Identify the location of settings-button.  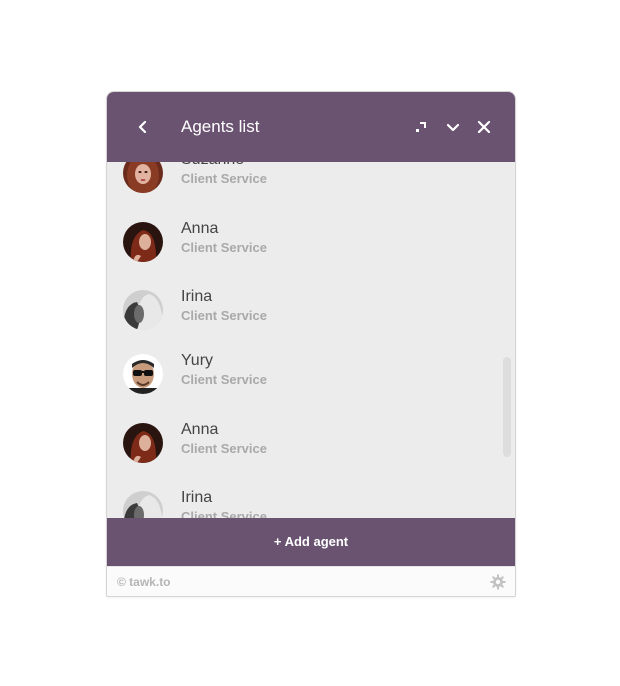
(498, 582).